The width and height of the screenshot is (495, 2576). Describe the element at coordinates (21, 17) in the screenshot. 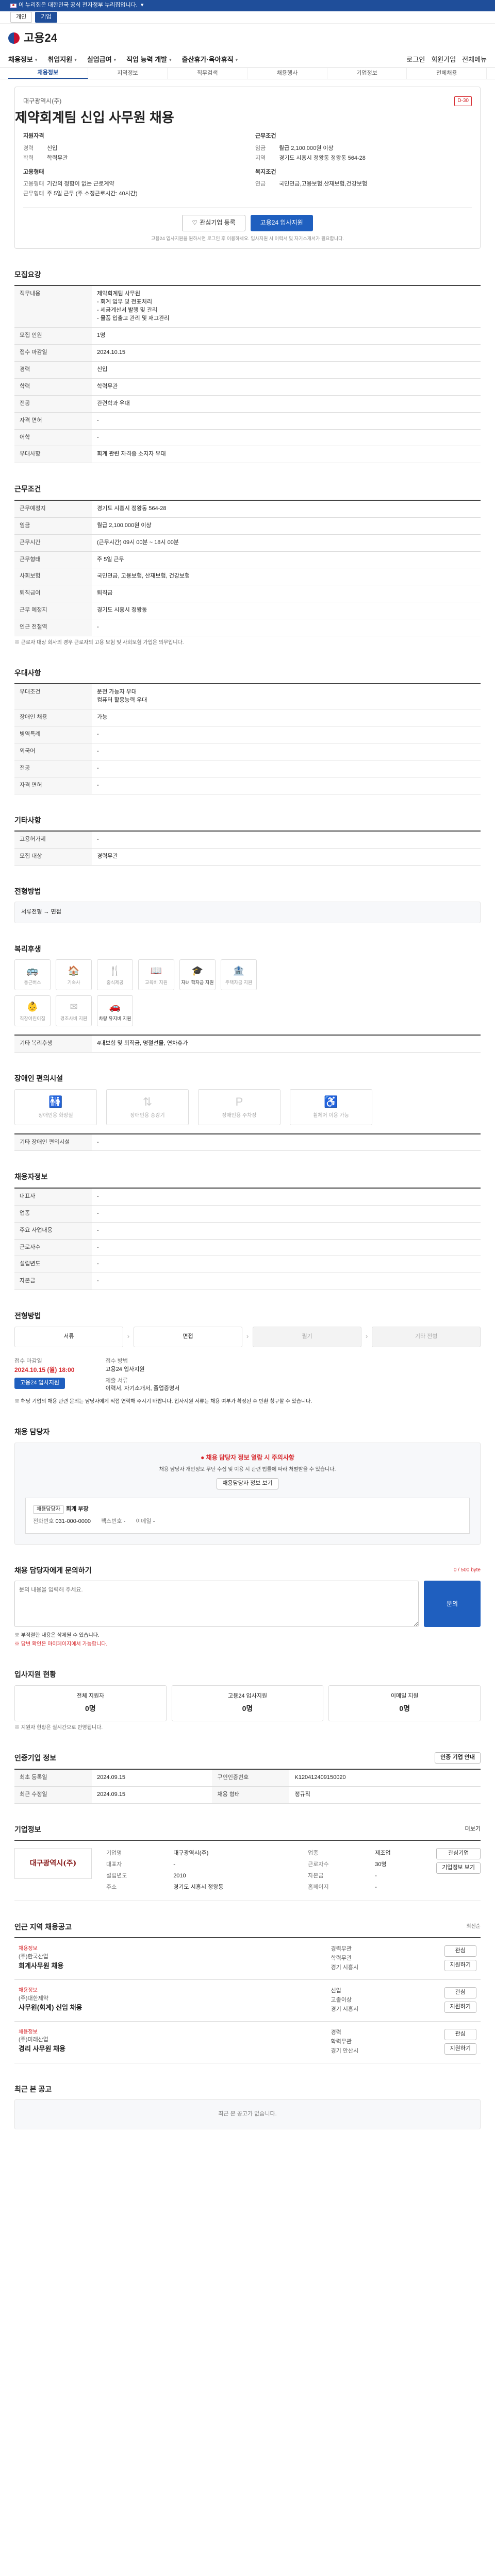

I see `personal-tab: 개인` at that location.